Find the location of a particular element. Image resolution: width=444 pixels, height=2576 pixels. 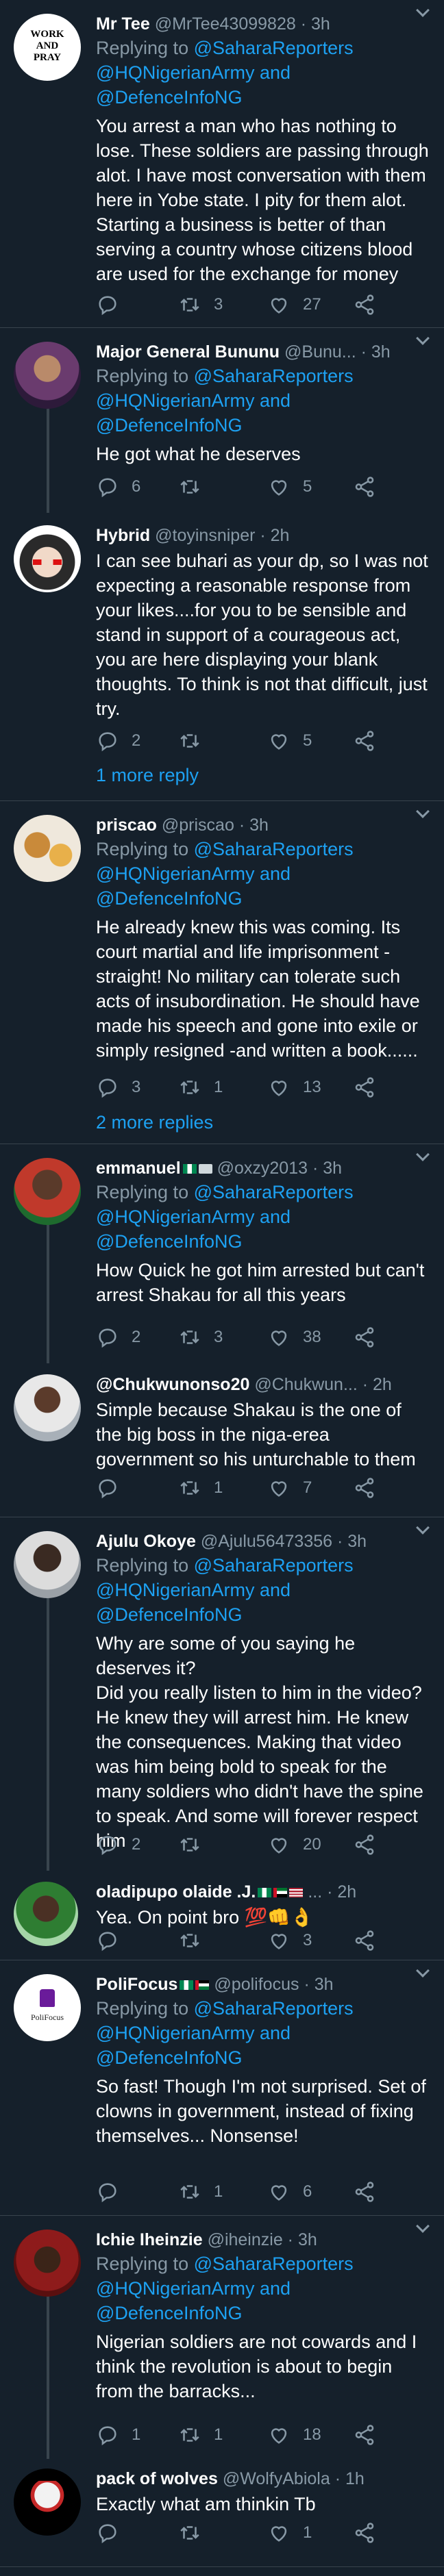

reply-button: 1 is located at coordinates (118, 2435).